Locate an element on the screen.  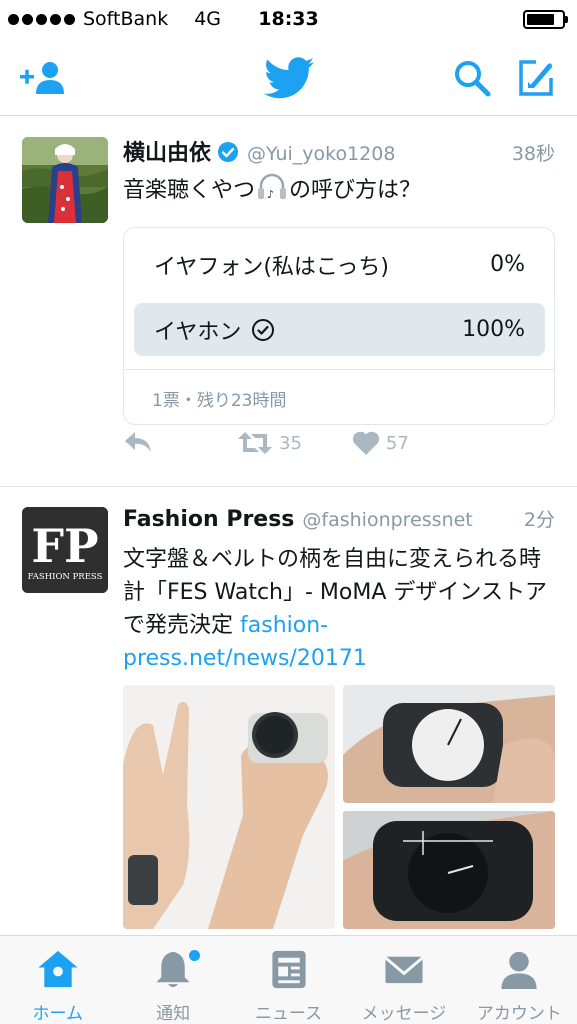
avatar-logo-subtext: FASHION PRESS is located at coordinates (65, 577).